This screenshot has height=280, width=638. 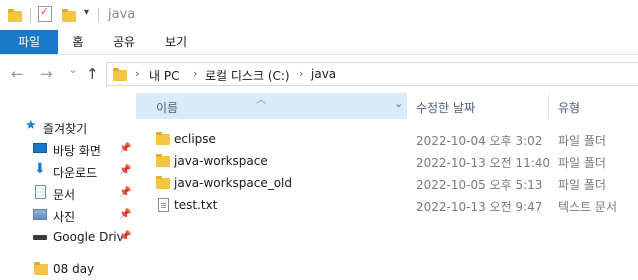 I want to click on window-title: java, so click(x=122, y=14).